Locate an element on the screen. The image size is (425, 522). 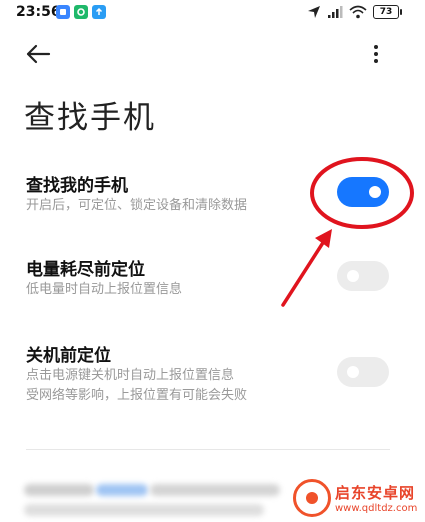
setting-description: 低电量时自动上报位置信息 is located at coordinates (104, 289).